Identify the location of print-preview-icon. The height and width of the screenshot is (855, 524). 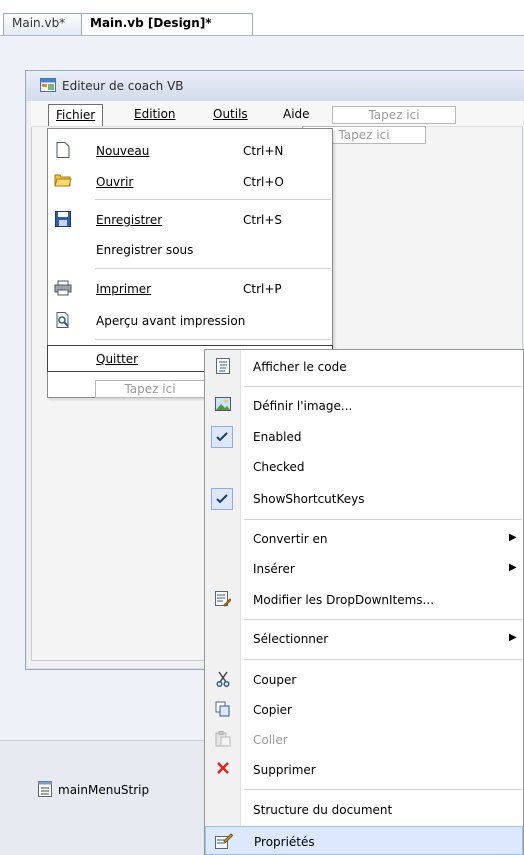
(63, 321).